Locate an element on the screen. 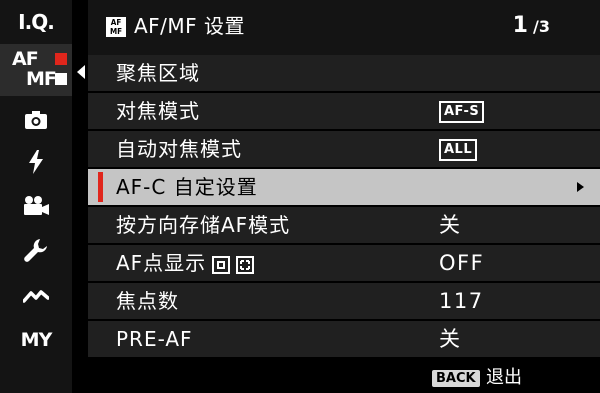  menu-item-label: AF点显示 is located at coordinates (161, 263).